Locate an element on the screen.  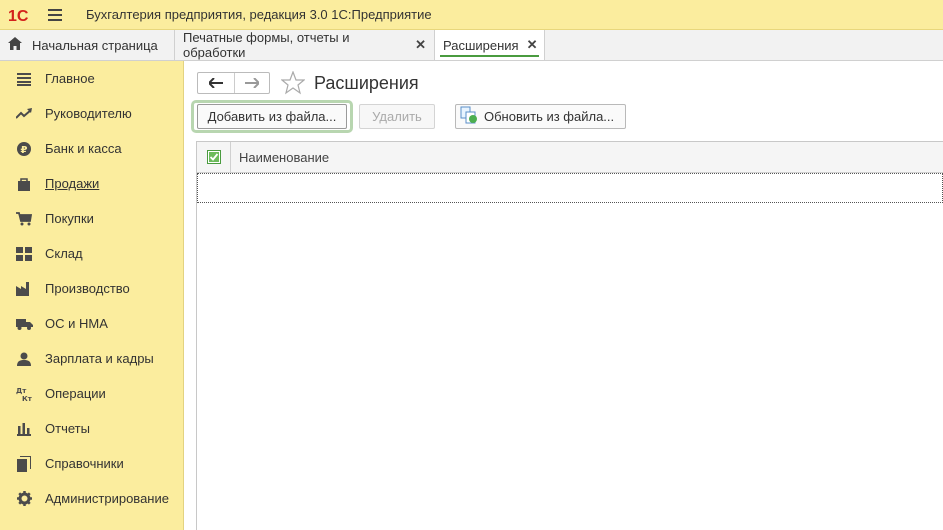
sidebar-item-sales: Продажи is located at coordinates (91, 183).